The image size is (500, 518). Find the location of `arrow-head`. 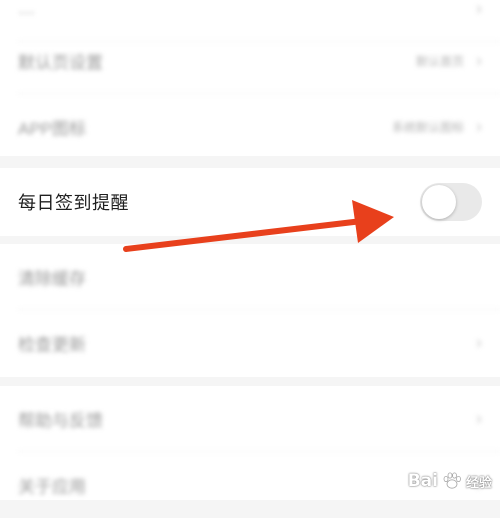

arrow-head is located at coordinates (373, 221).